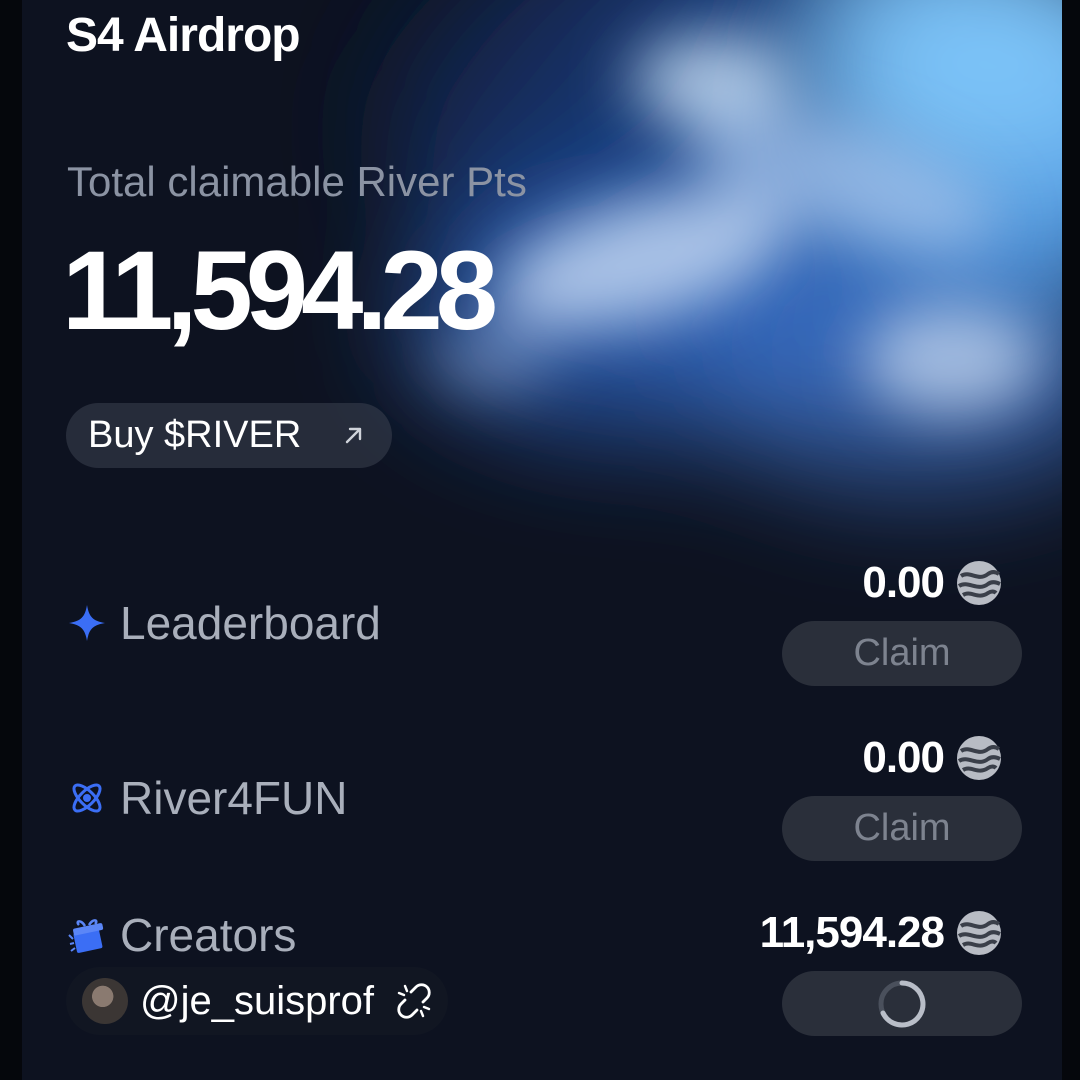 Image resolution: width=1080 pixels, height=1080 pixels. Describe the element at coordinates (11, 540) in the screenshot. I see `left-edge` at that location.